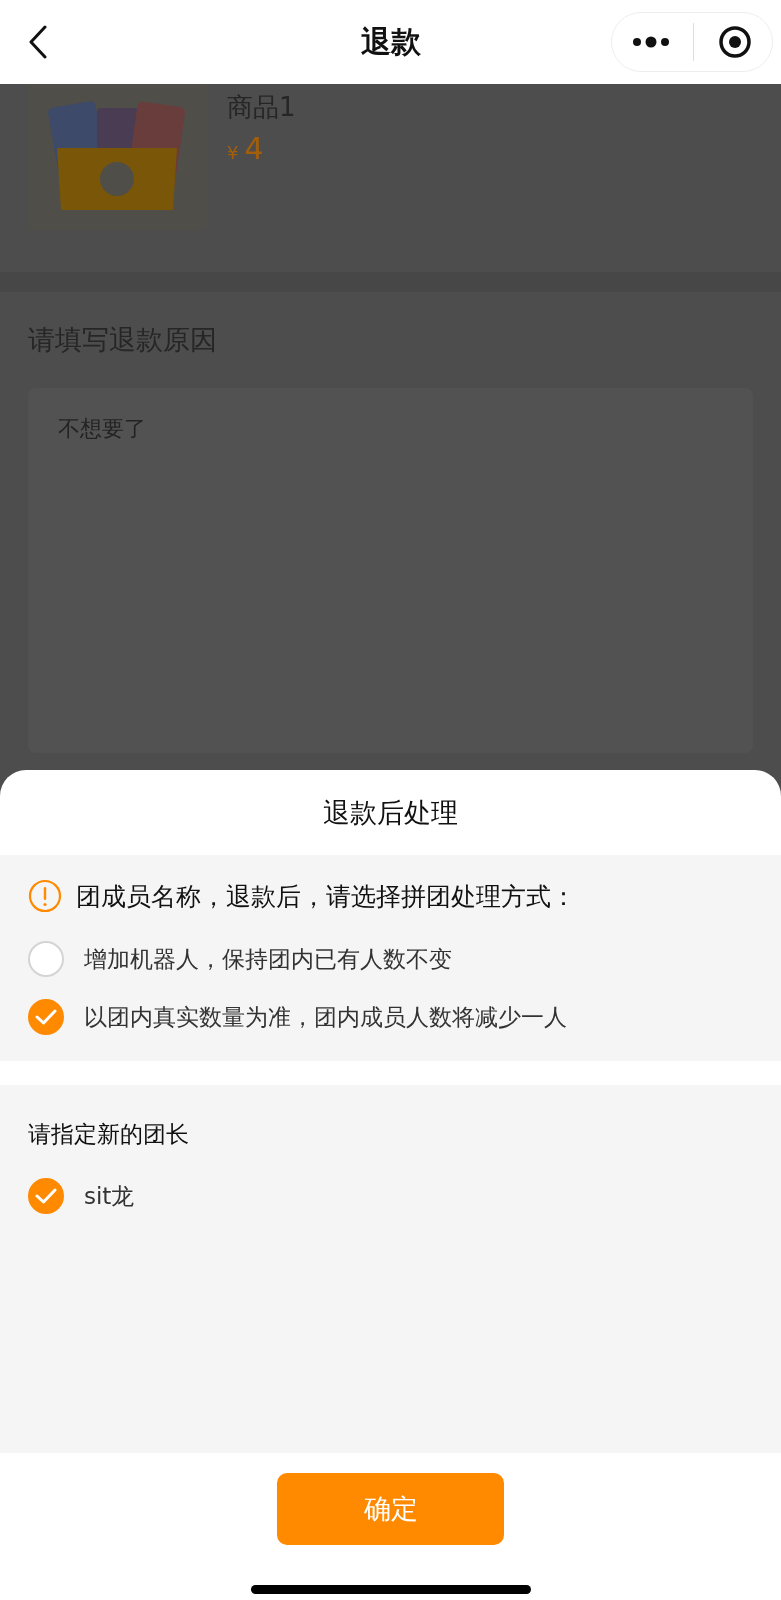  I want to click on currency-symbol: ¥, so click(233, 152).